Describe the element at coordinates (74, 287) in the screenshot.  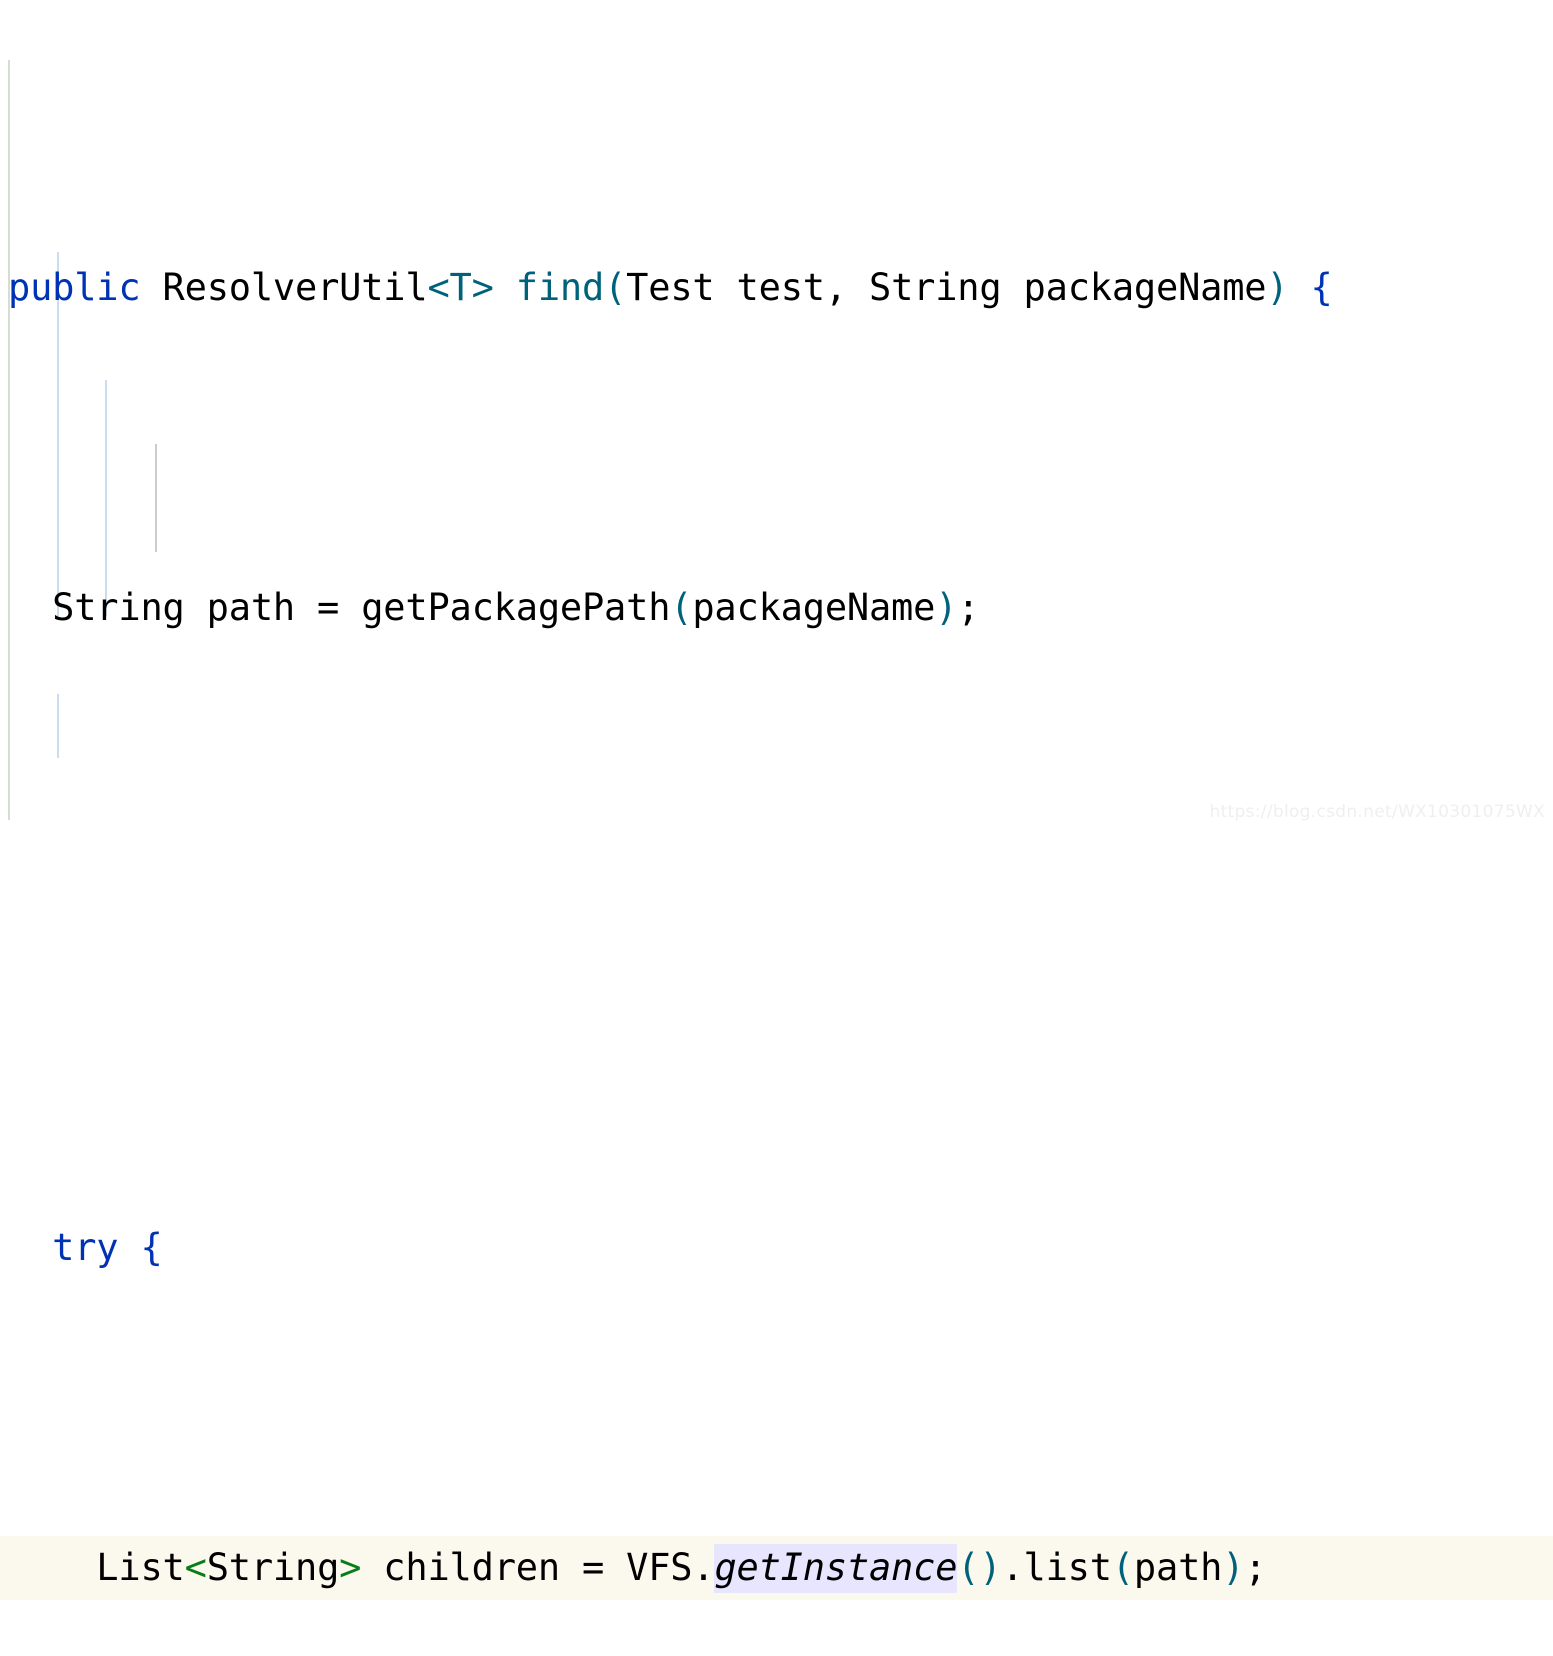
I see `token-keyword-public: public` at that location.